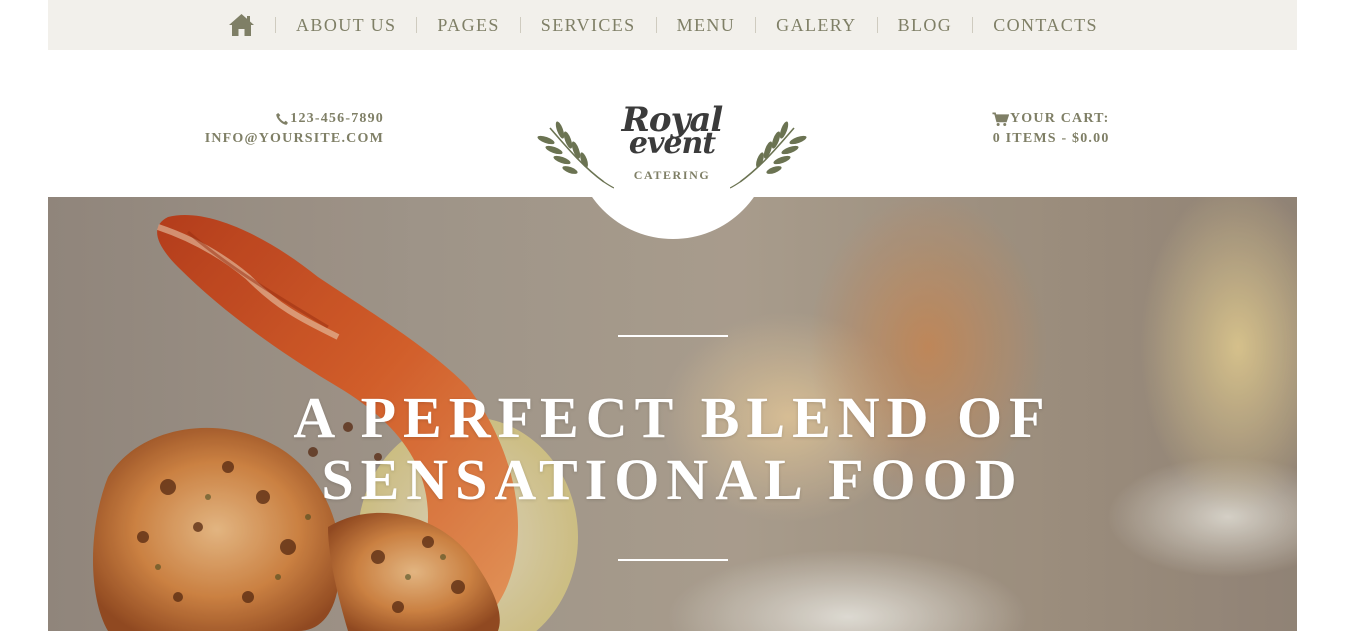 This screenshot has width=1346, height=631. Describe the element at coordinates (468, 25) in the screenshot. I see `nav-item-pages: PAGES` at that location.